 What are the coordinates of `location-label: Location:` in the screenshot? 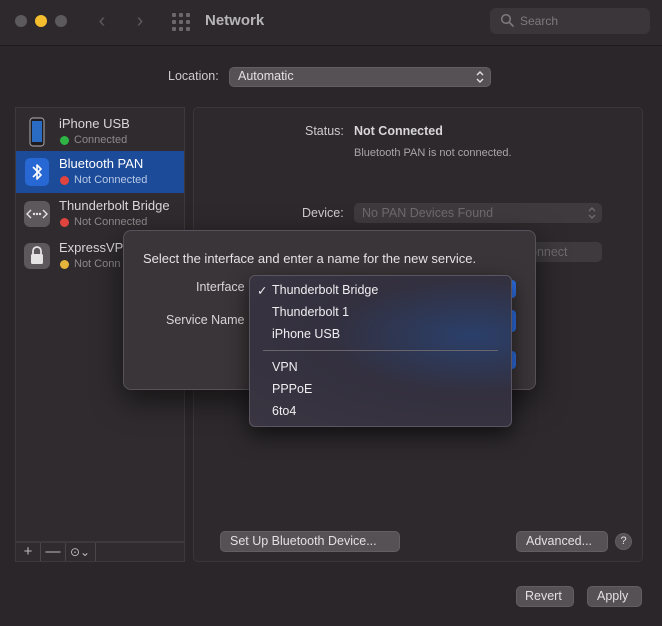 It's located at (193, 76).